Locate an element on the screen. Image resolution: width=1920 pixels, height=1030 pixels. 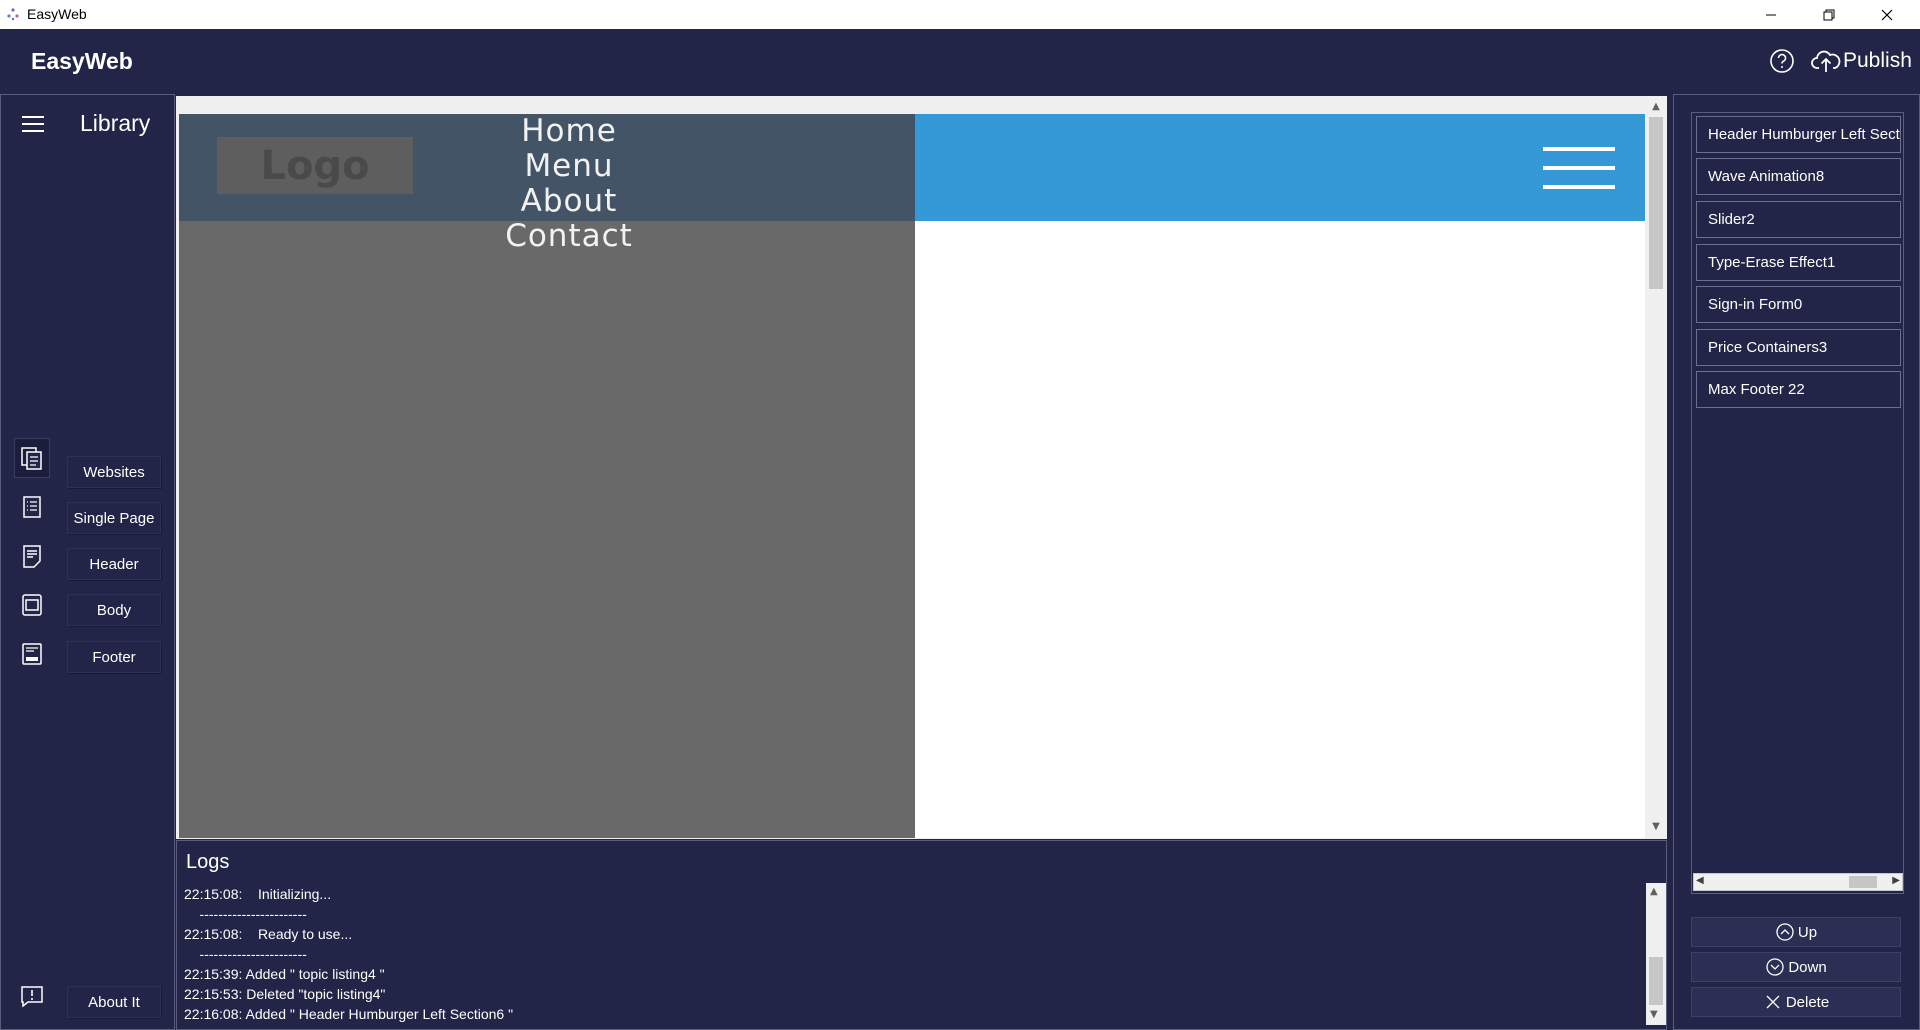
window-title: EasyWeb is located at coordinates (57, 14).